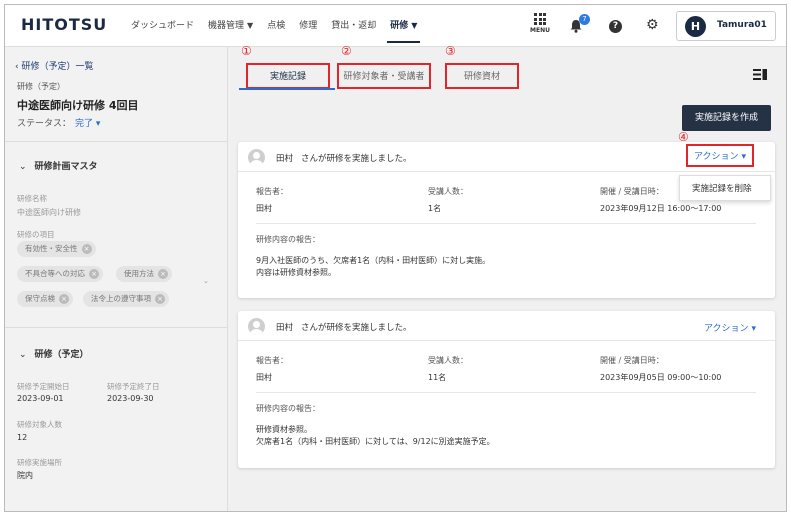 This screenshot has width=791, height=516. I want to click on item-chip: 使用方法 ×, so click(144, 274).